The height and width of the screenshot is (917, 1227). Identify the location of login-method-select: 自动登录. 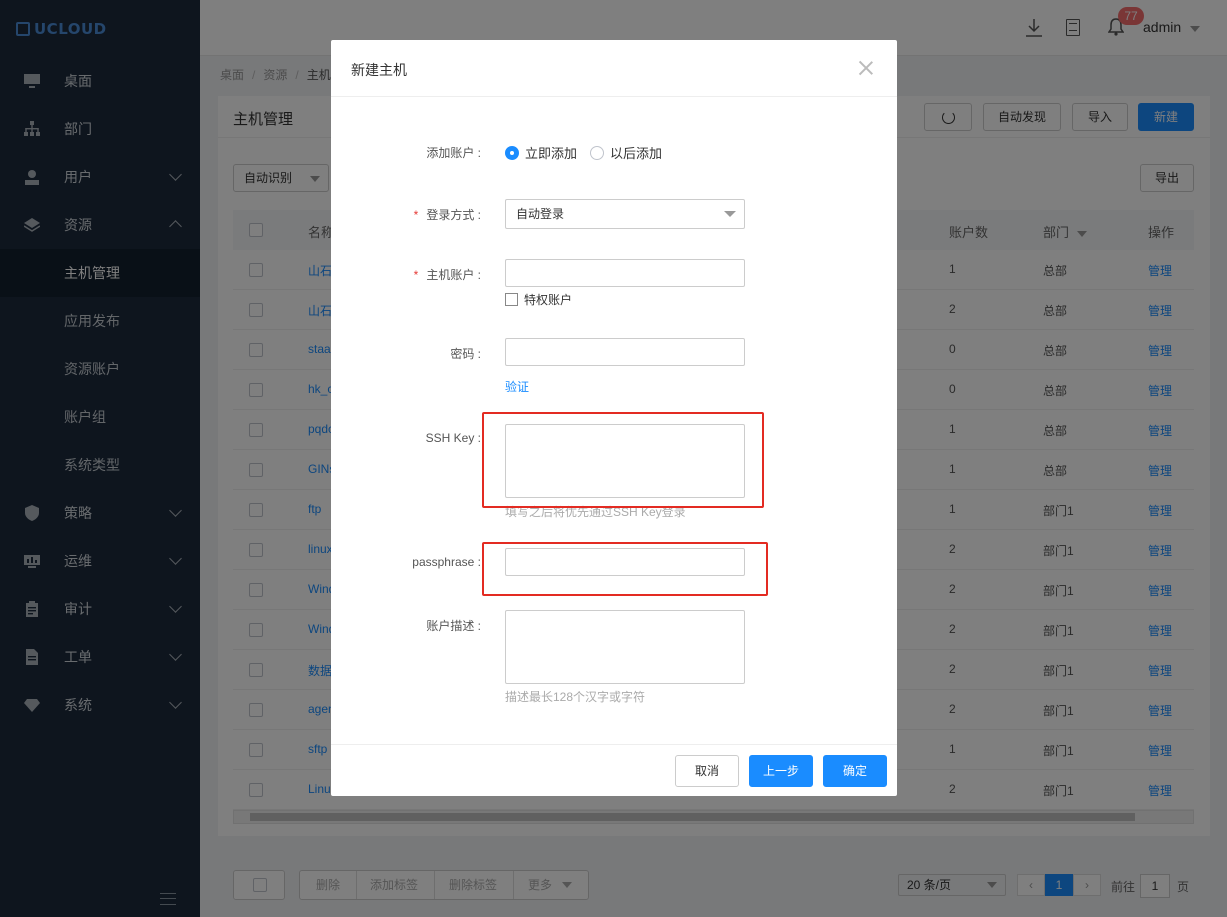
(625, 214).